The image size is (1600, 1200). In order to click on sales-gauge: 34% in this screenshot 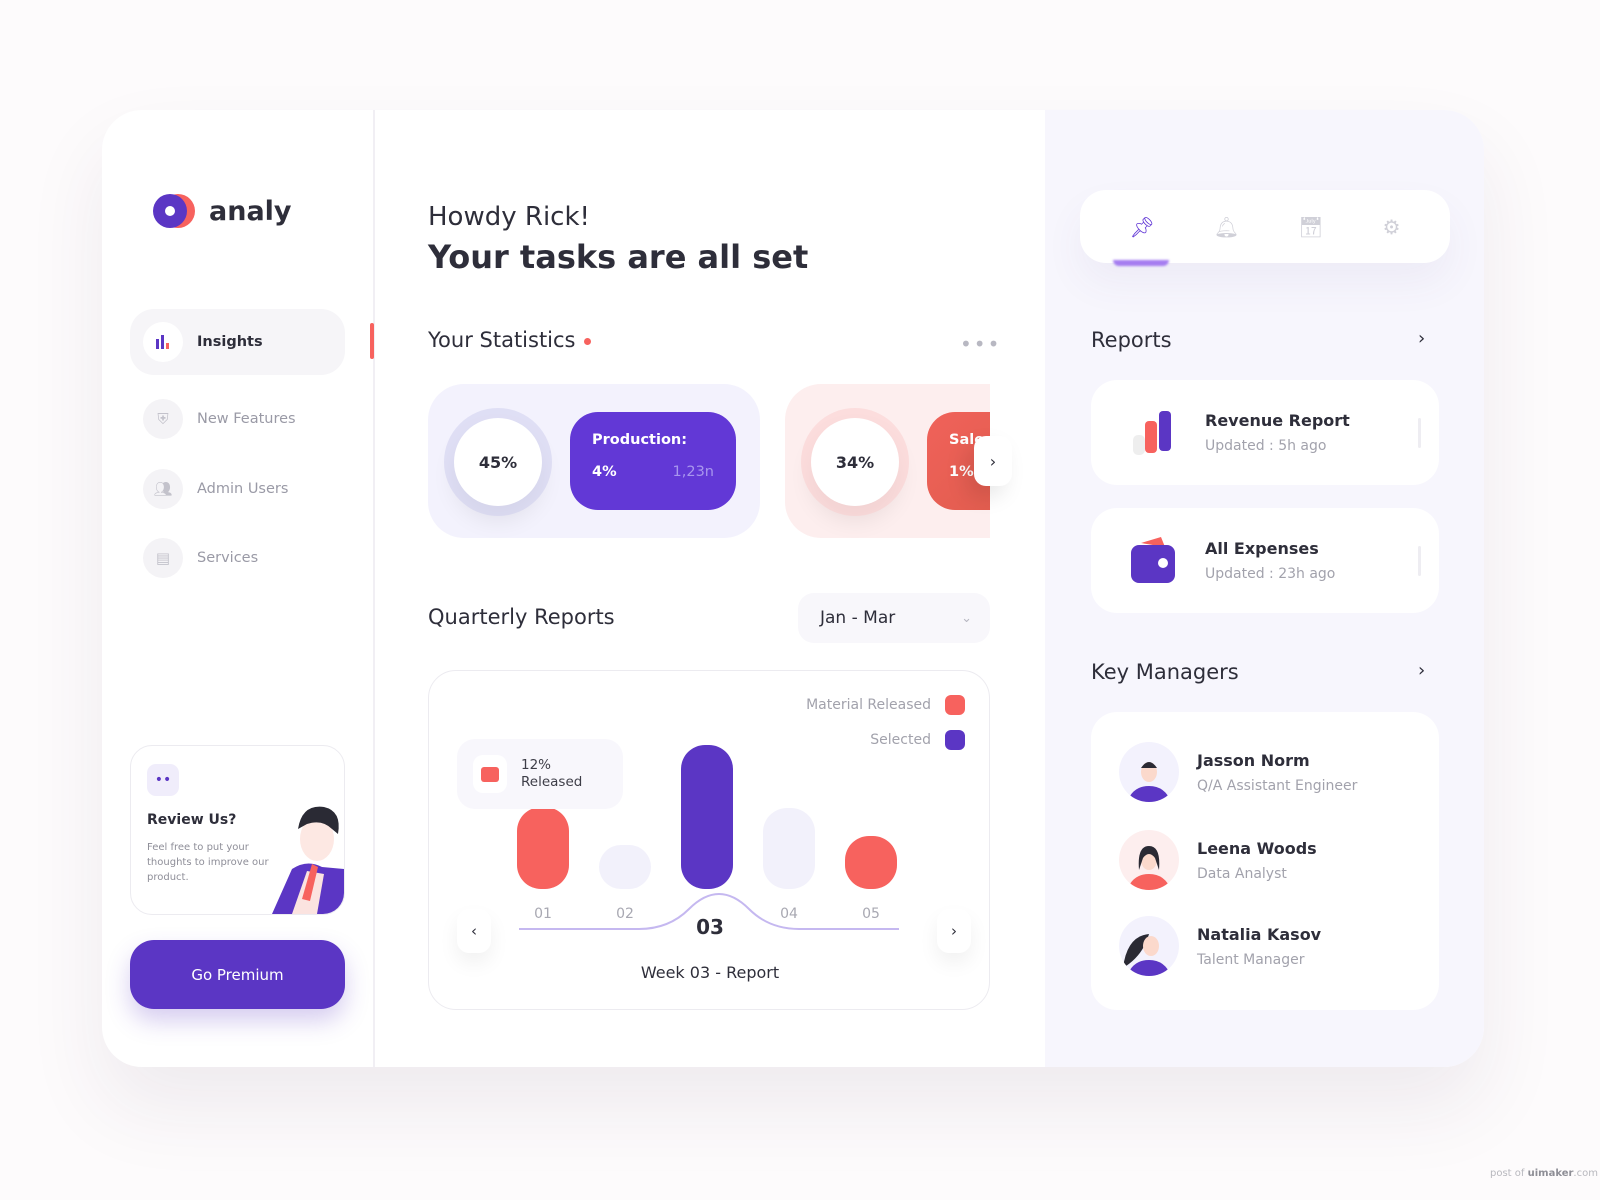, I will do `click(855, 462)`.